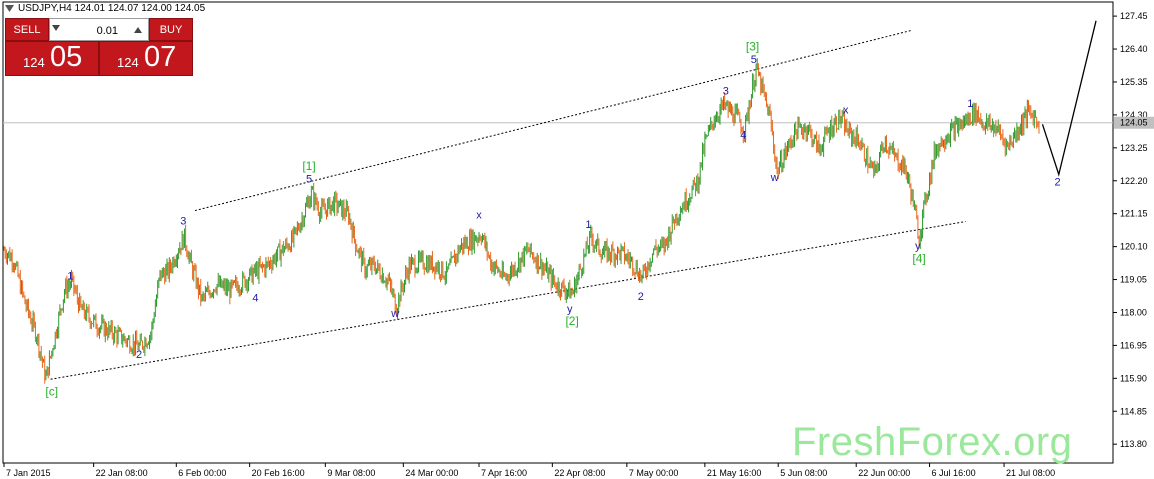  I want to click on sell-price-button: 124 05, so click(52, 58).